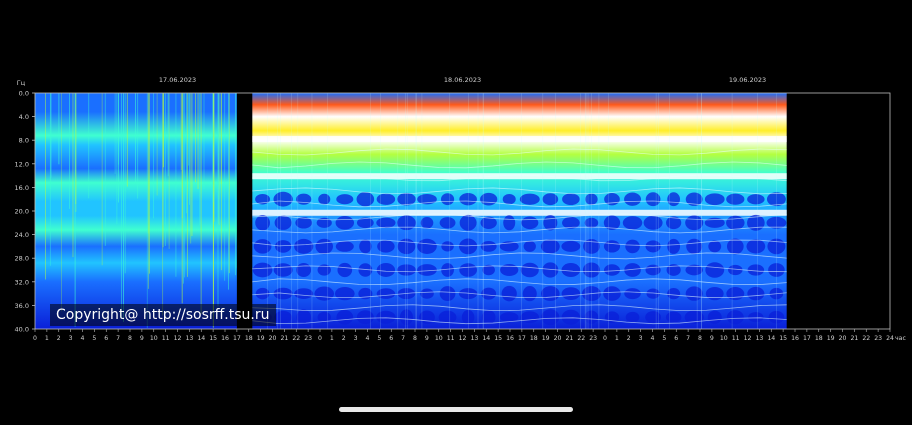 Image resolution: width=912 pixels, height=425 pixels. What do you see at coordinates (35, 338) in the screenshot?
I see `x-tick-label: 0` at bounding box center [35, 338].